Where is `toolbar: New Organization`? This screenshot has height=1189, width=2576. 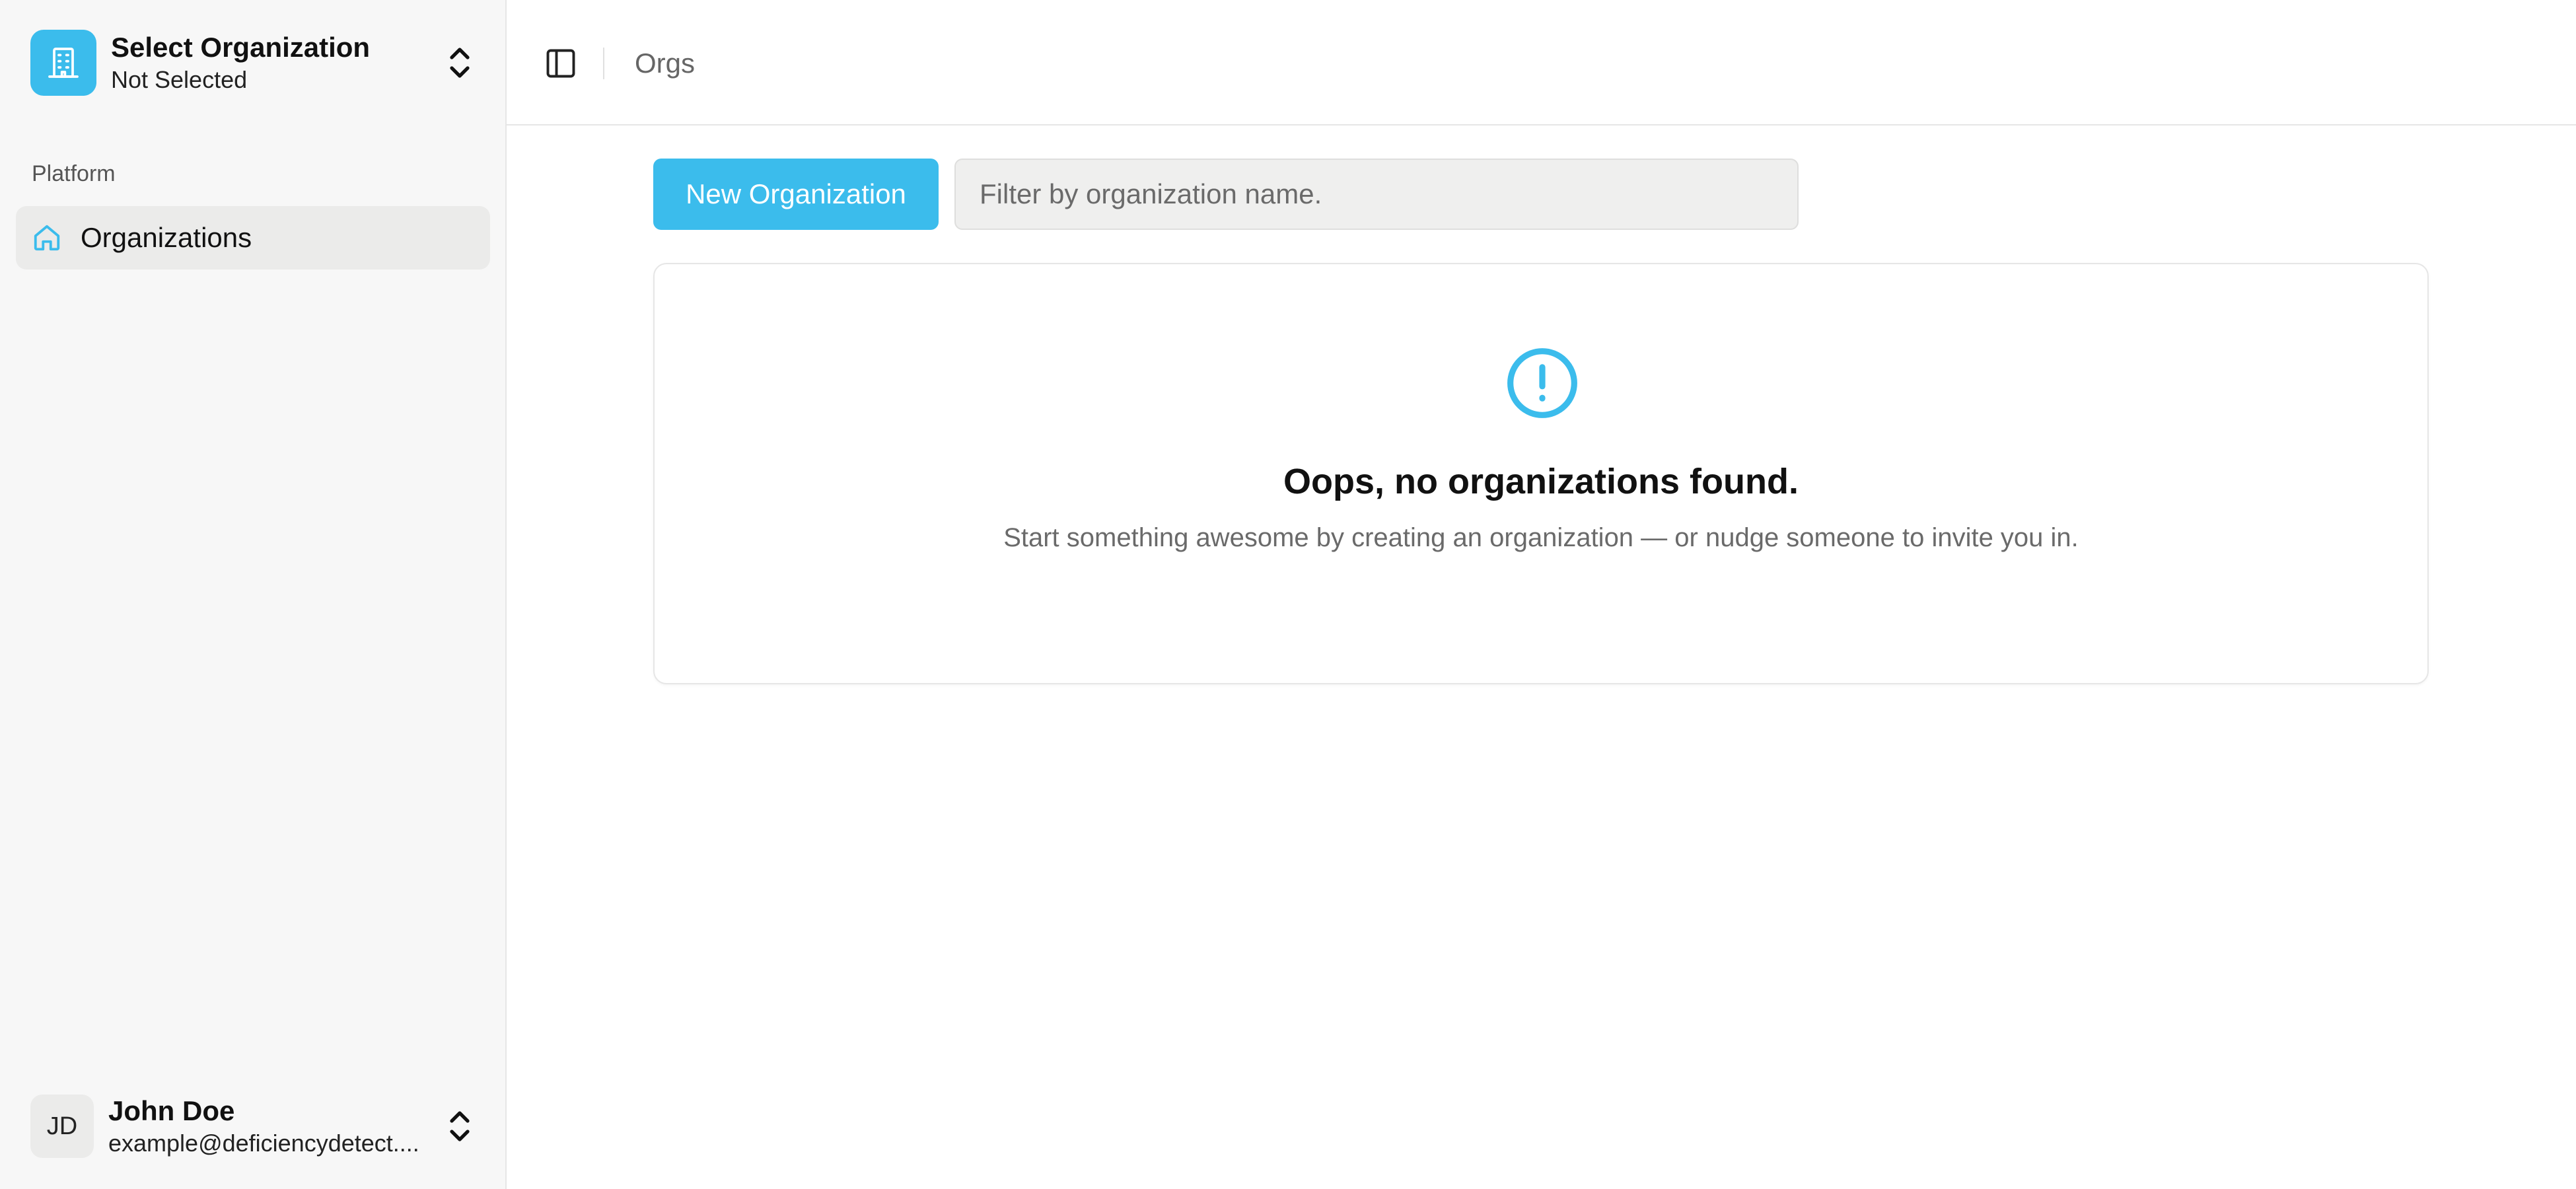 toolbar: New Organization is located at coordinates (1226, 194).